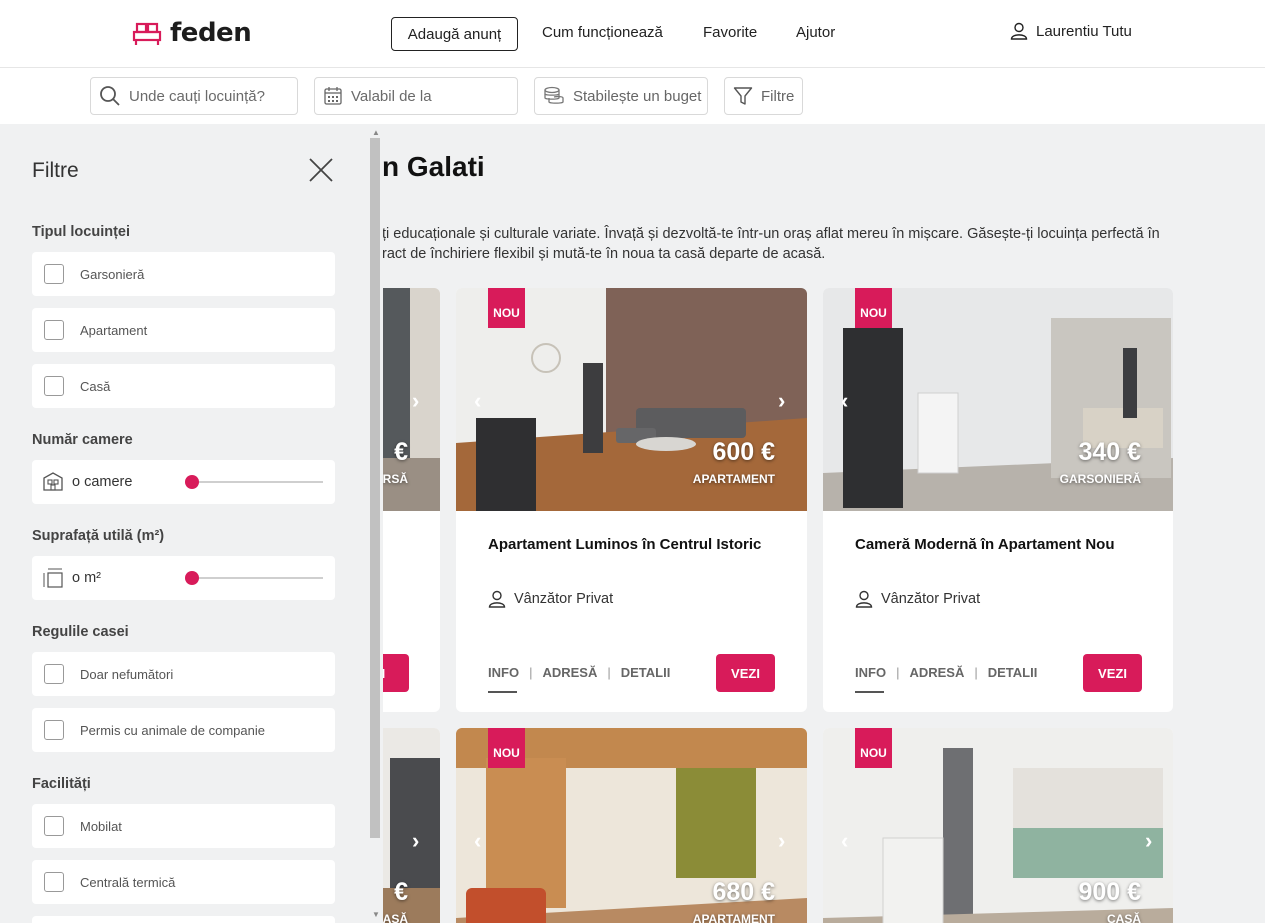 Image resolution: width=1265 pixels, height=923 pixels. What do you see at coordinates (183, 330) in the screenshot?
I see `option-apartment: Apartament` at bounding box center [183, 330].